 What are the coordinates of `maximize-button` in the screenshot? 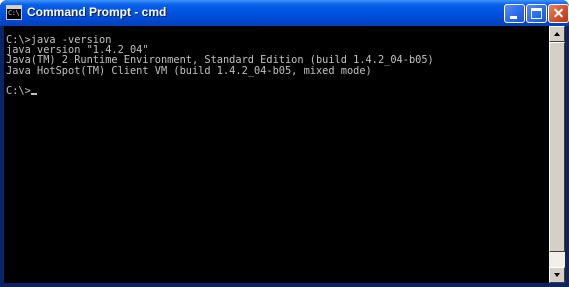 It's located at (536, 13).